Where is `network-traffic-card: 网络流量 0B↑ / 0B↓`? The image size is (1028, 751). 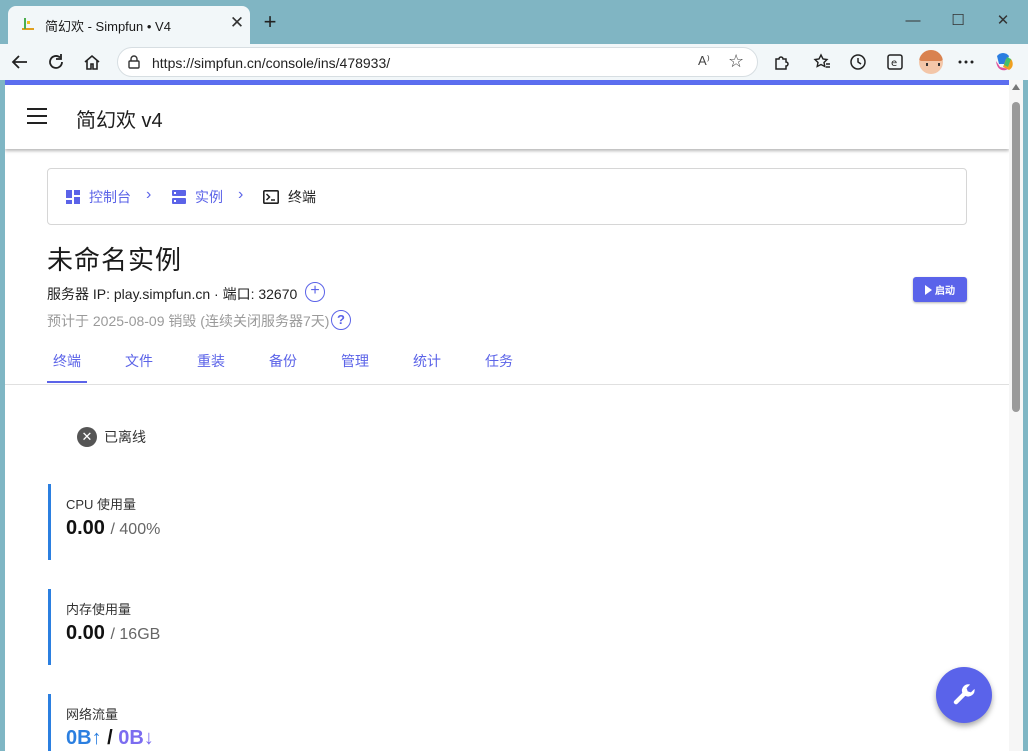
network-traffic-card: 网络流量 0B↑ / 0B↓ is located at coordinates (198, 722).